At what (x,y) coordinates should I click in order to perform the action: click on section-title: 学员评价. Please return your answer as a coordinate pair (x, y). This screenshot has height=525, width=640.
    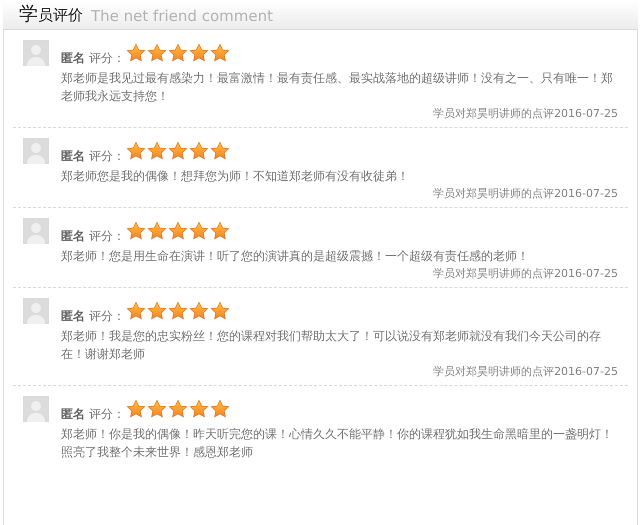
    Looking at the image, I should click on (51, 14).